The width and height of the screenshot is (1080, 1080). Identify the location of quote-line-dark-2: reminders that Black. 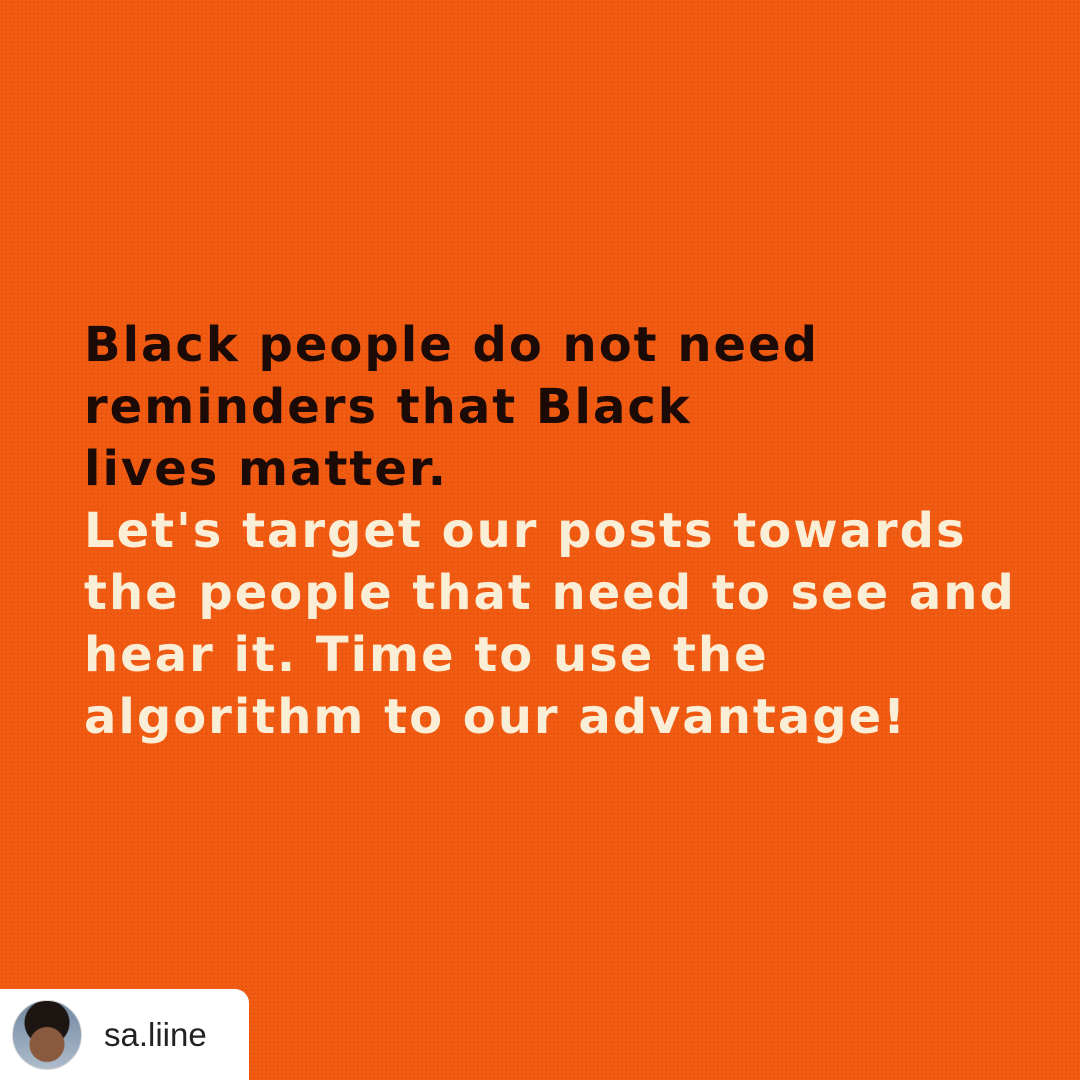
(388, 407).